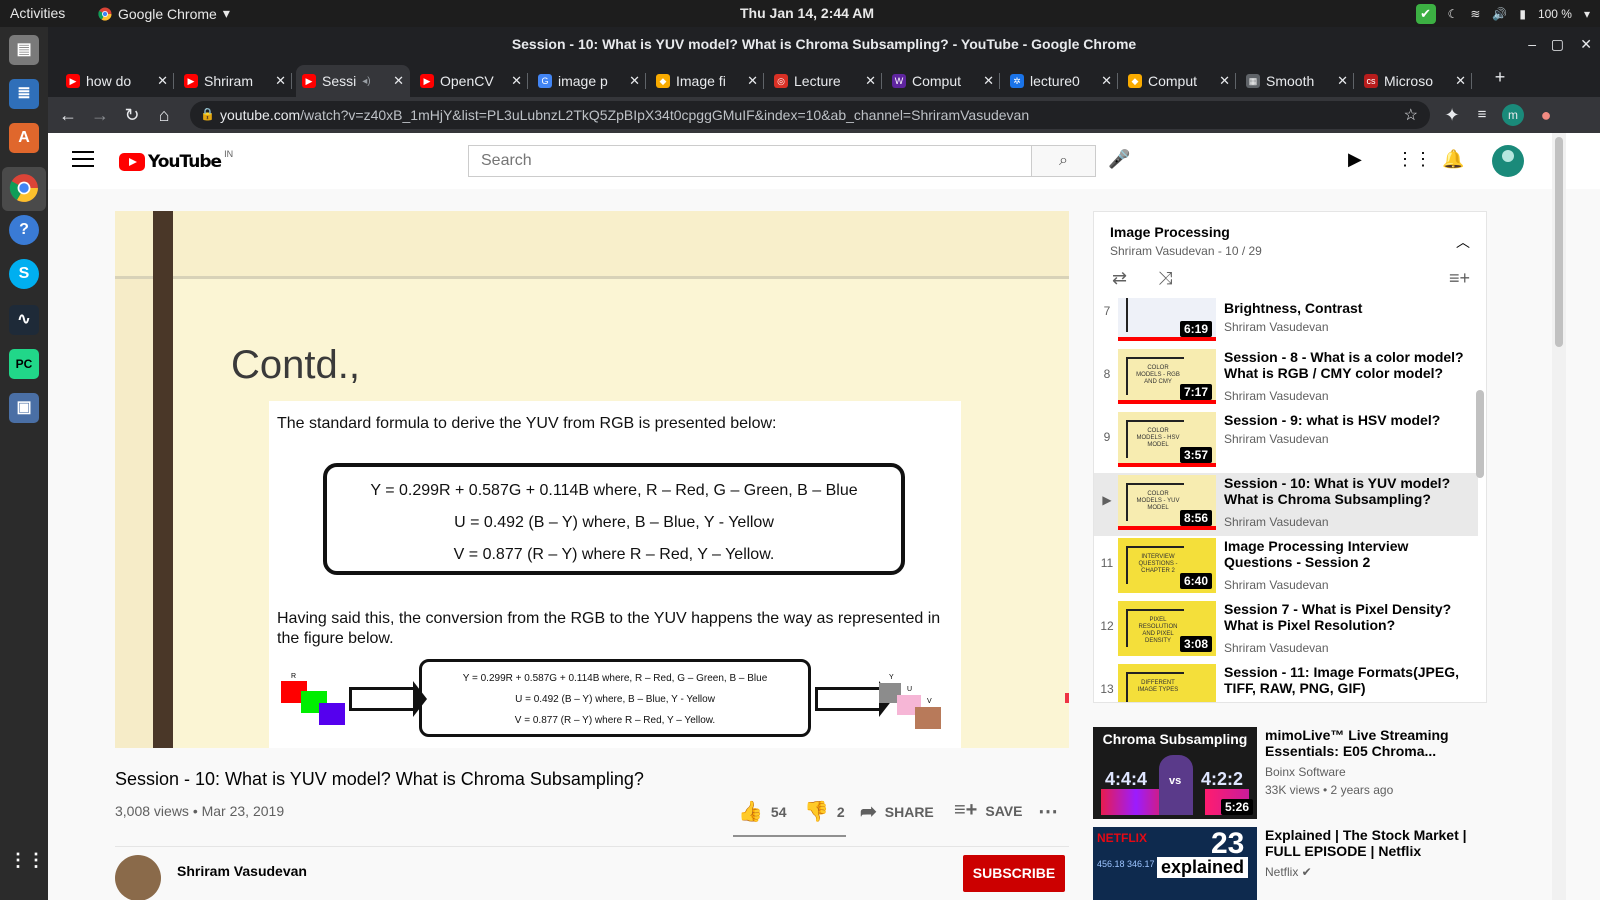  Describe the element at coordinates (1452, 115) in the screenshot. I see `extensions-icon: ✦` at that location.